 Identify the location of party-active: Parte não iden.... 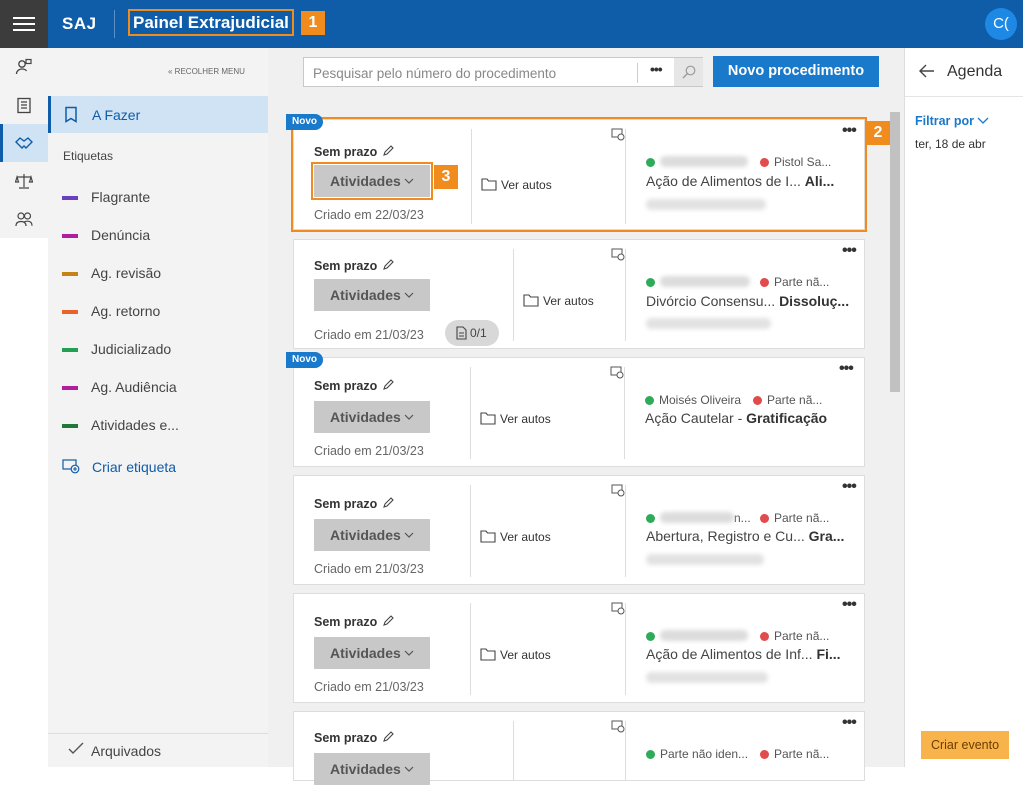
(697, 754).